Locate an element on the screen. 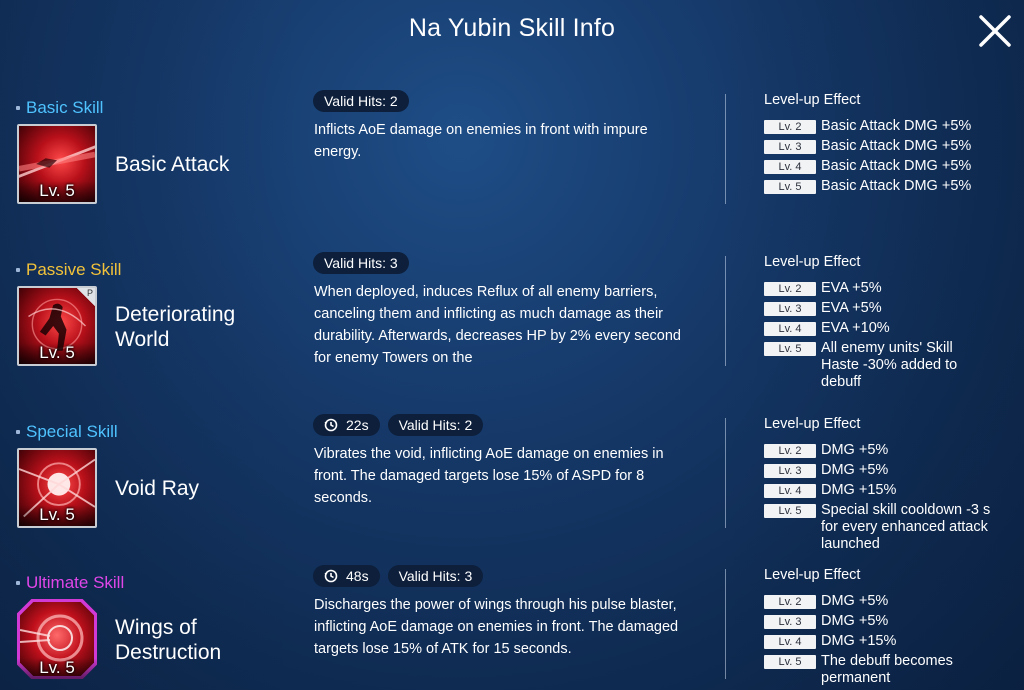 This screenshot has width=1024, height=690. skill-category-label: Special Skill is located at coordinates (72, 431).